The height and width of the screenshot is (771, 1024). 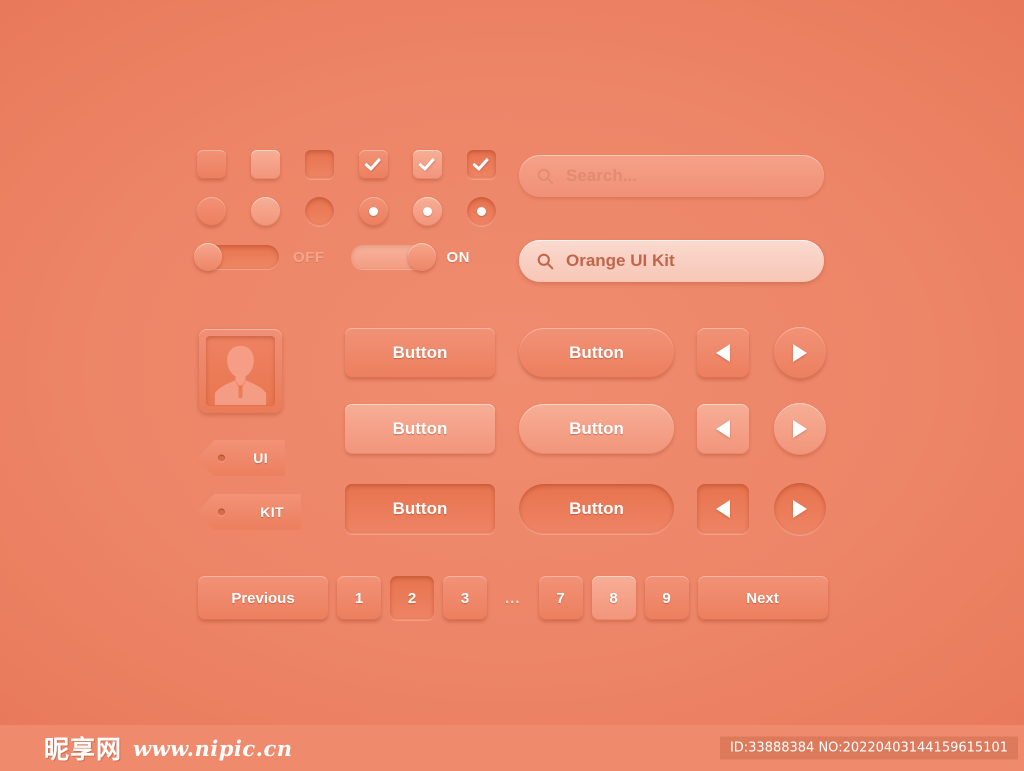 What do you see at coordinates (249, 512) in the screenshot?
I see `tag-kit: KIT` at bounding box center [249, 512].